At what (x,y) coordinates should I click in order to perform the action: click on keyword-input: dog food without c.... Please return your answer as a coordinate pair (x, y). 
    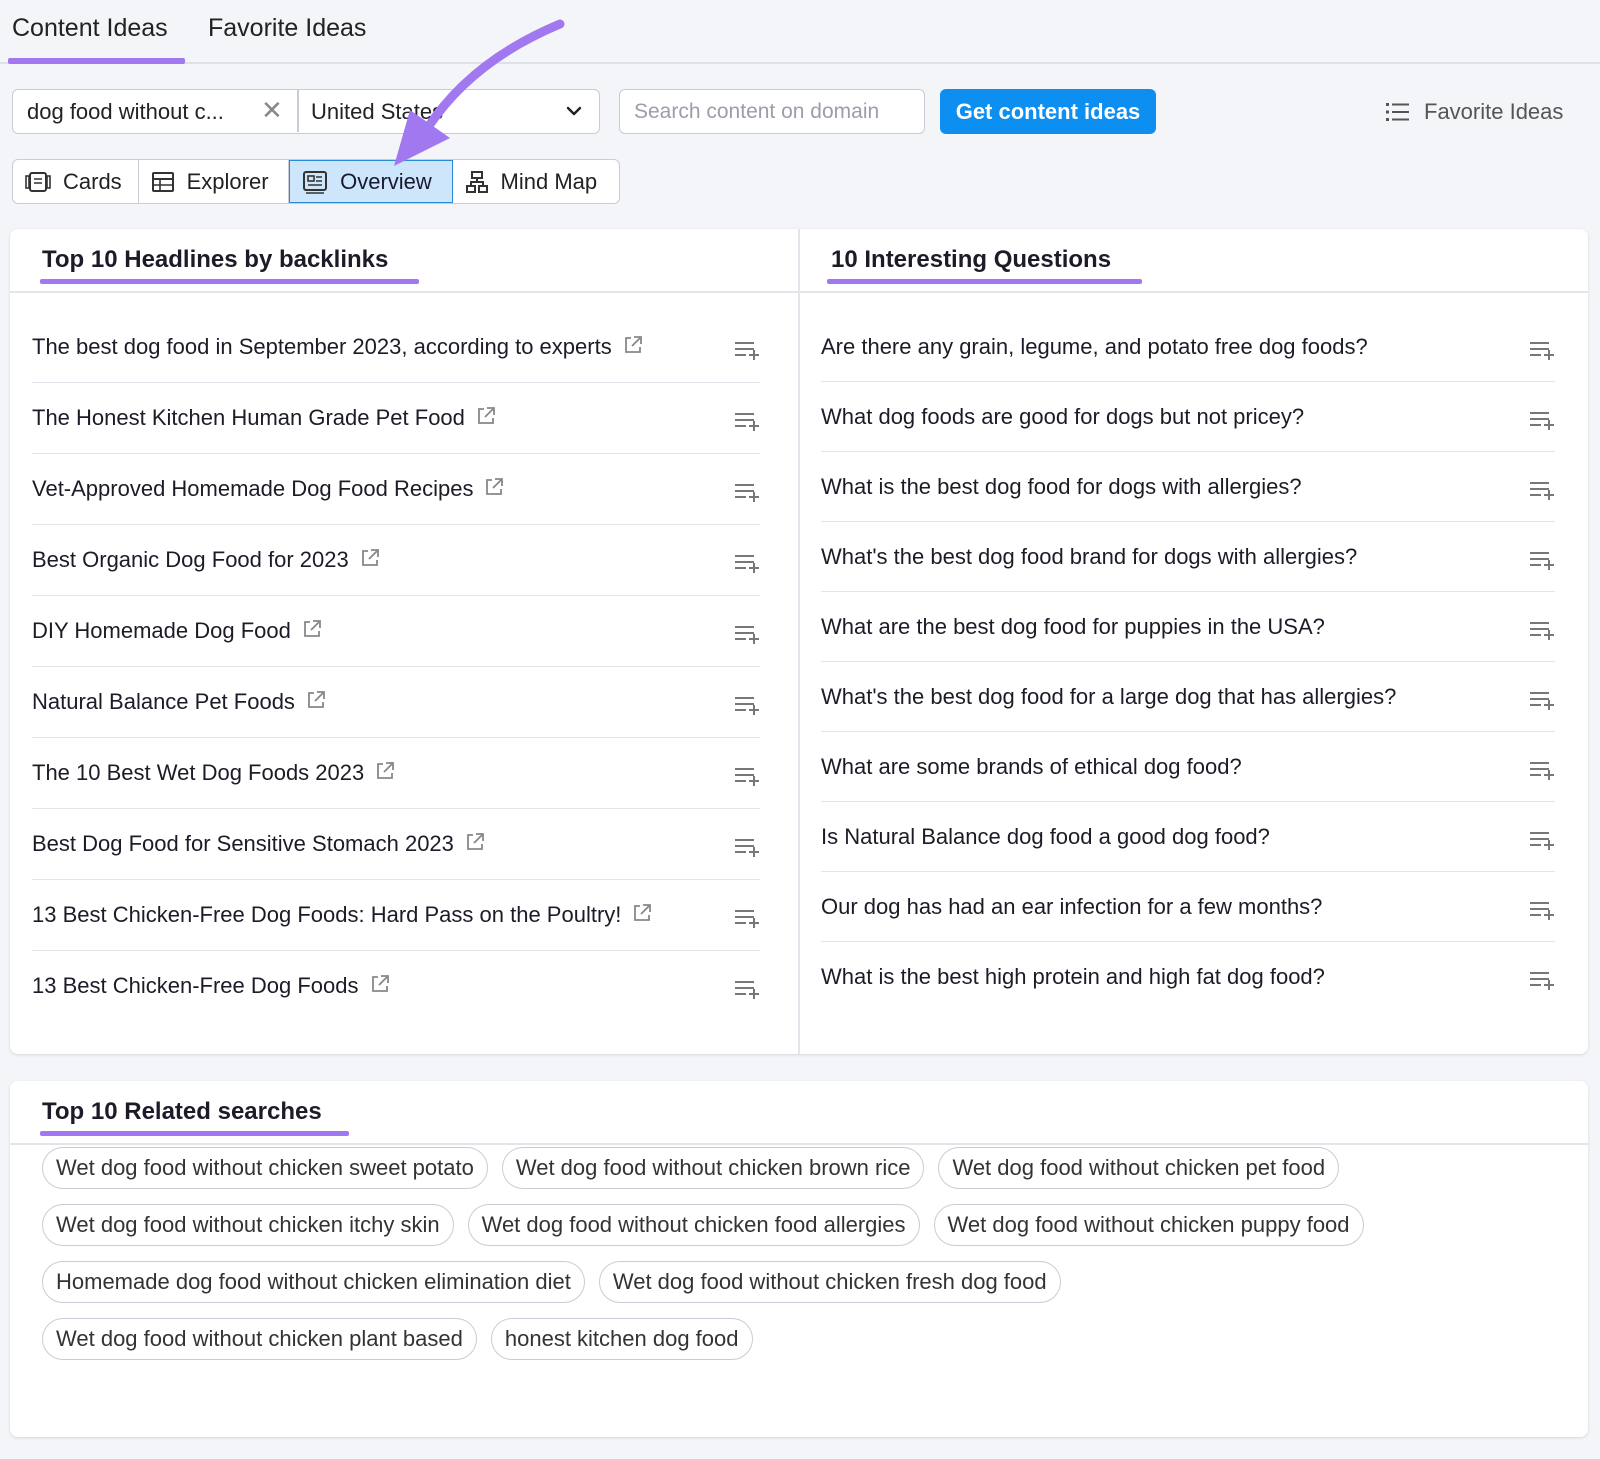
    Looking at the image, I should click on (125, 112).